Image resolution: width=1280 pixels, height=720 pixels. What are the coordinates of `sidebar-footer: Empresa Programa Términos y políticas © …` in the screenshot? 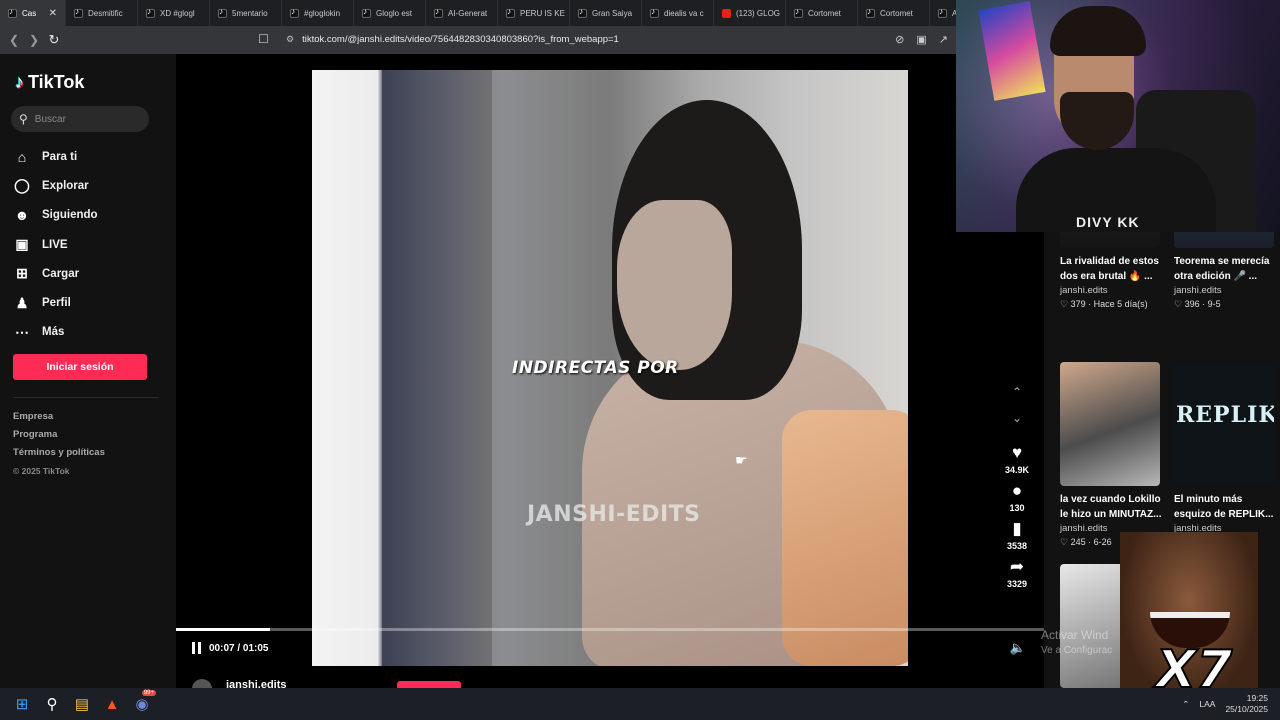 It's located at (59, 444).